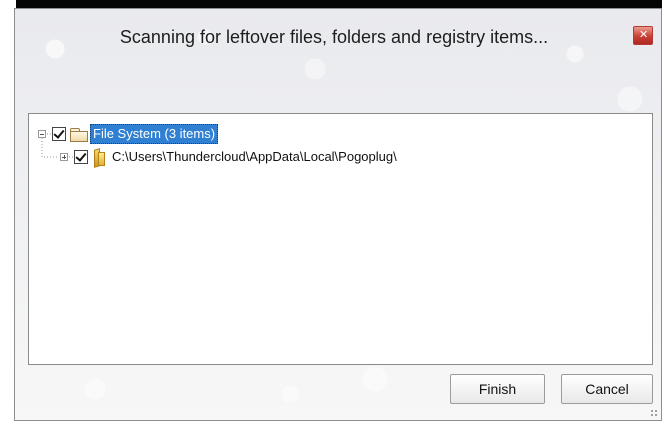 The width and height of the screenshot is (670, 423). Describe the element at coordinates (497, 389) in the screenshot. I see `finish-button: Finish` at that location.